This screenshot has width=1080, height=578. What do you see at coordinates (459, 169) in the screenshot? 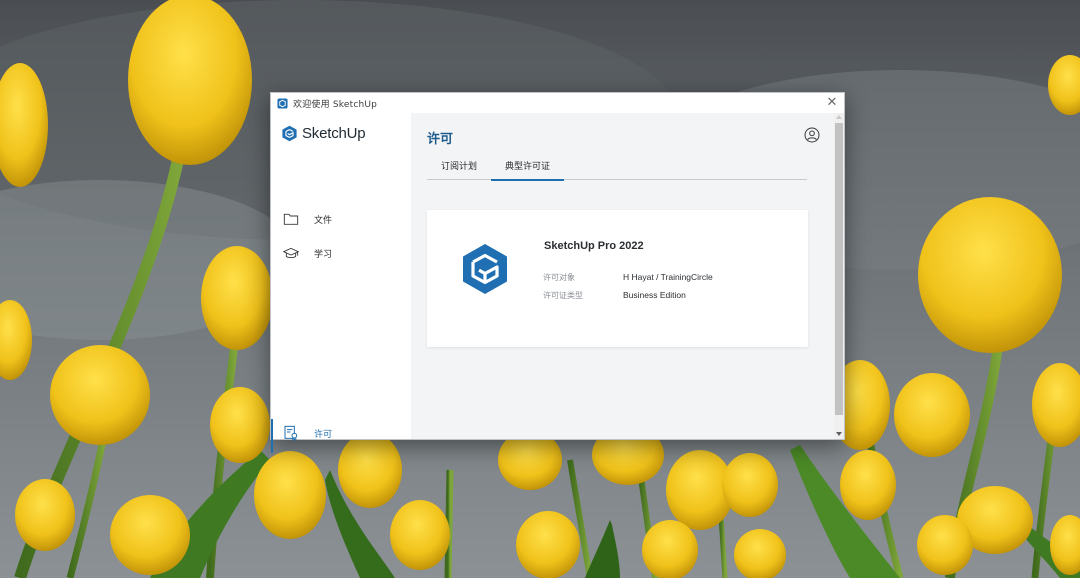
I see `tab-subscription-plan: 订阅计划` at bounding box center [459, 169].